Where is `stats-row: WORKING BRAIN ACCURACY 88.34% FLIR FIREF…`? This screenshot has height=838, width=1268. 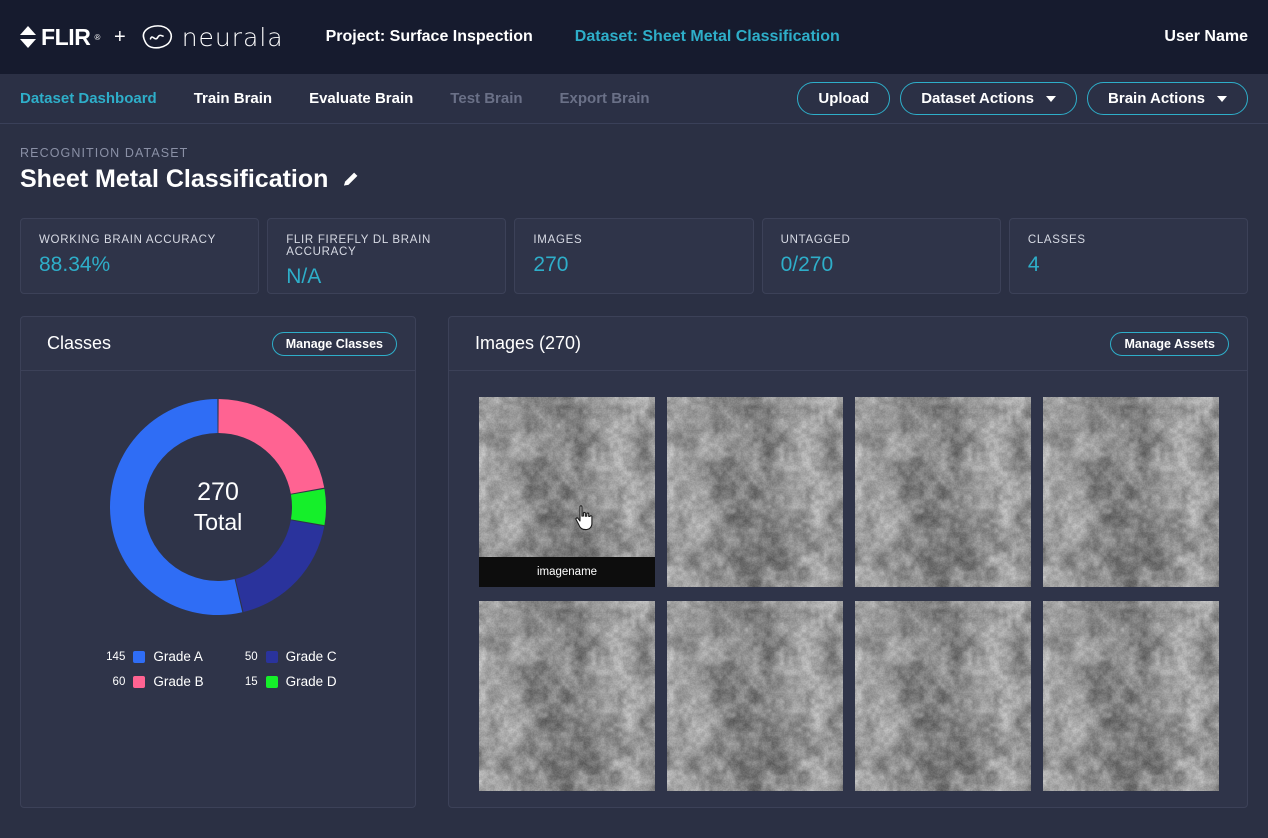
stats-row: WORKING BRAIN ACCURACY 88.34% FLIR FIREF… is located at coordinates (634, 256).